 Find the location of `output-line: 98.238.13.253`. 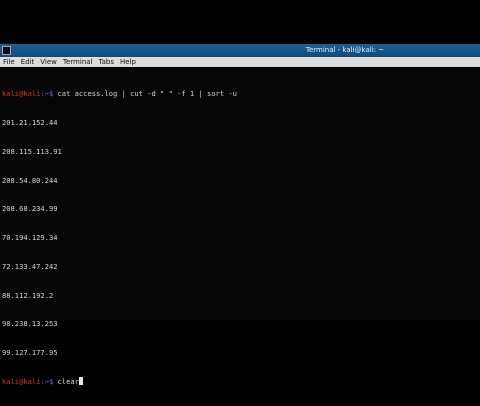

output-line: 98.238.13.253 is located at coordinates (30, 324).